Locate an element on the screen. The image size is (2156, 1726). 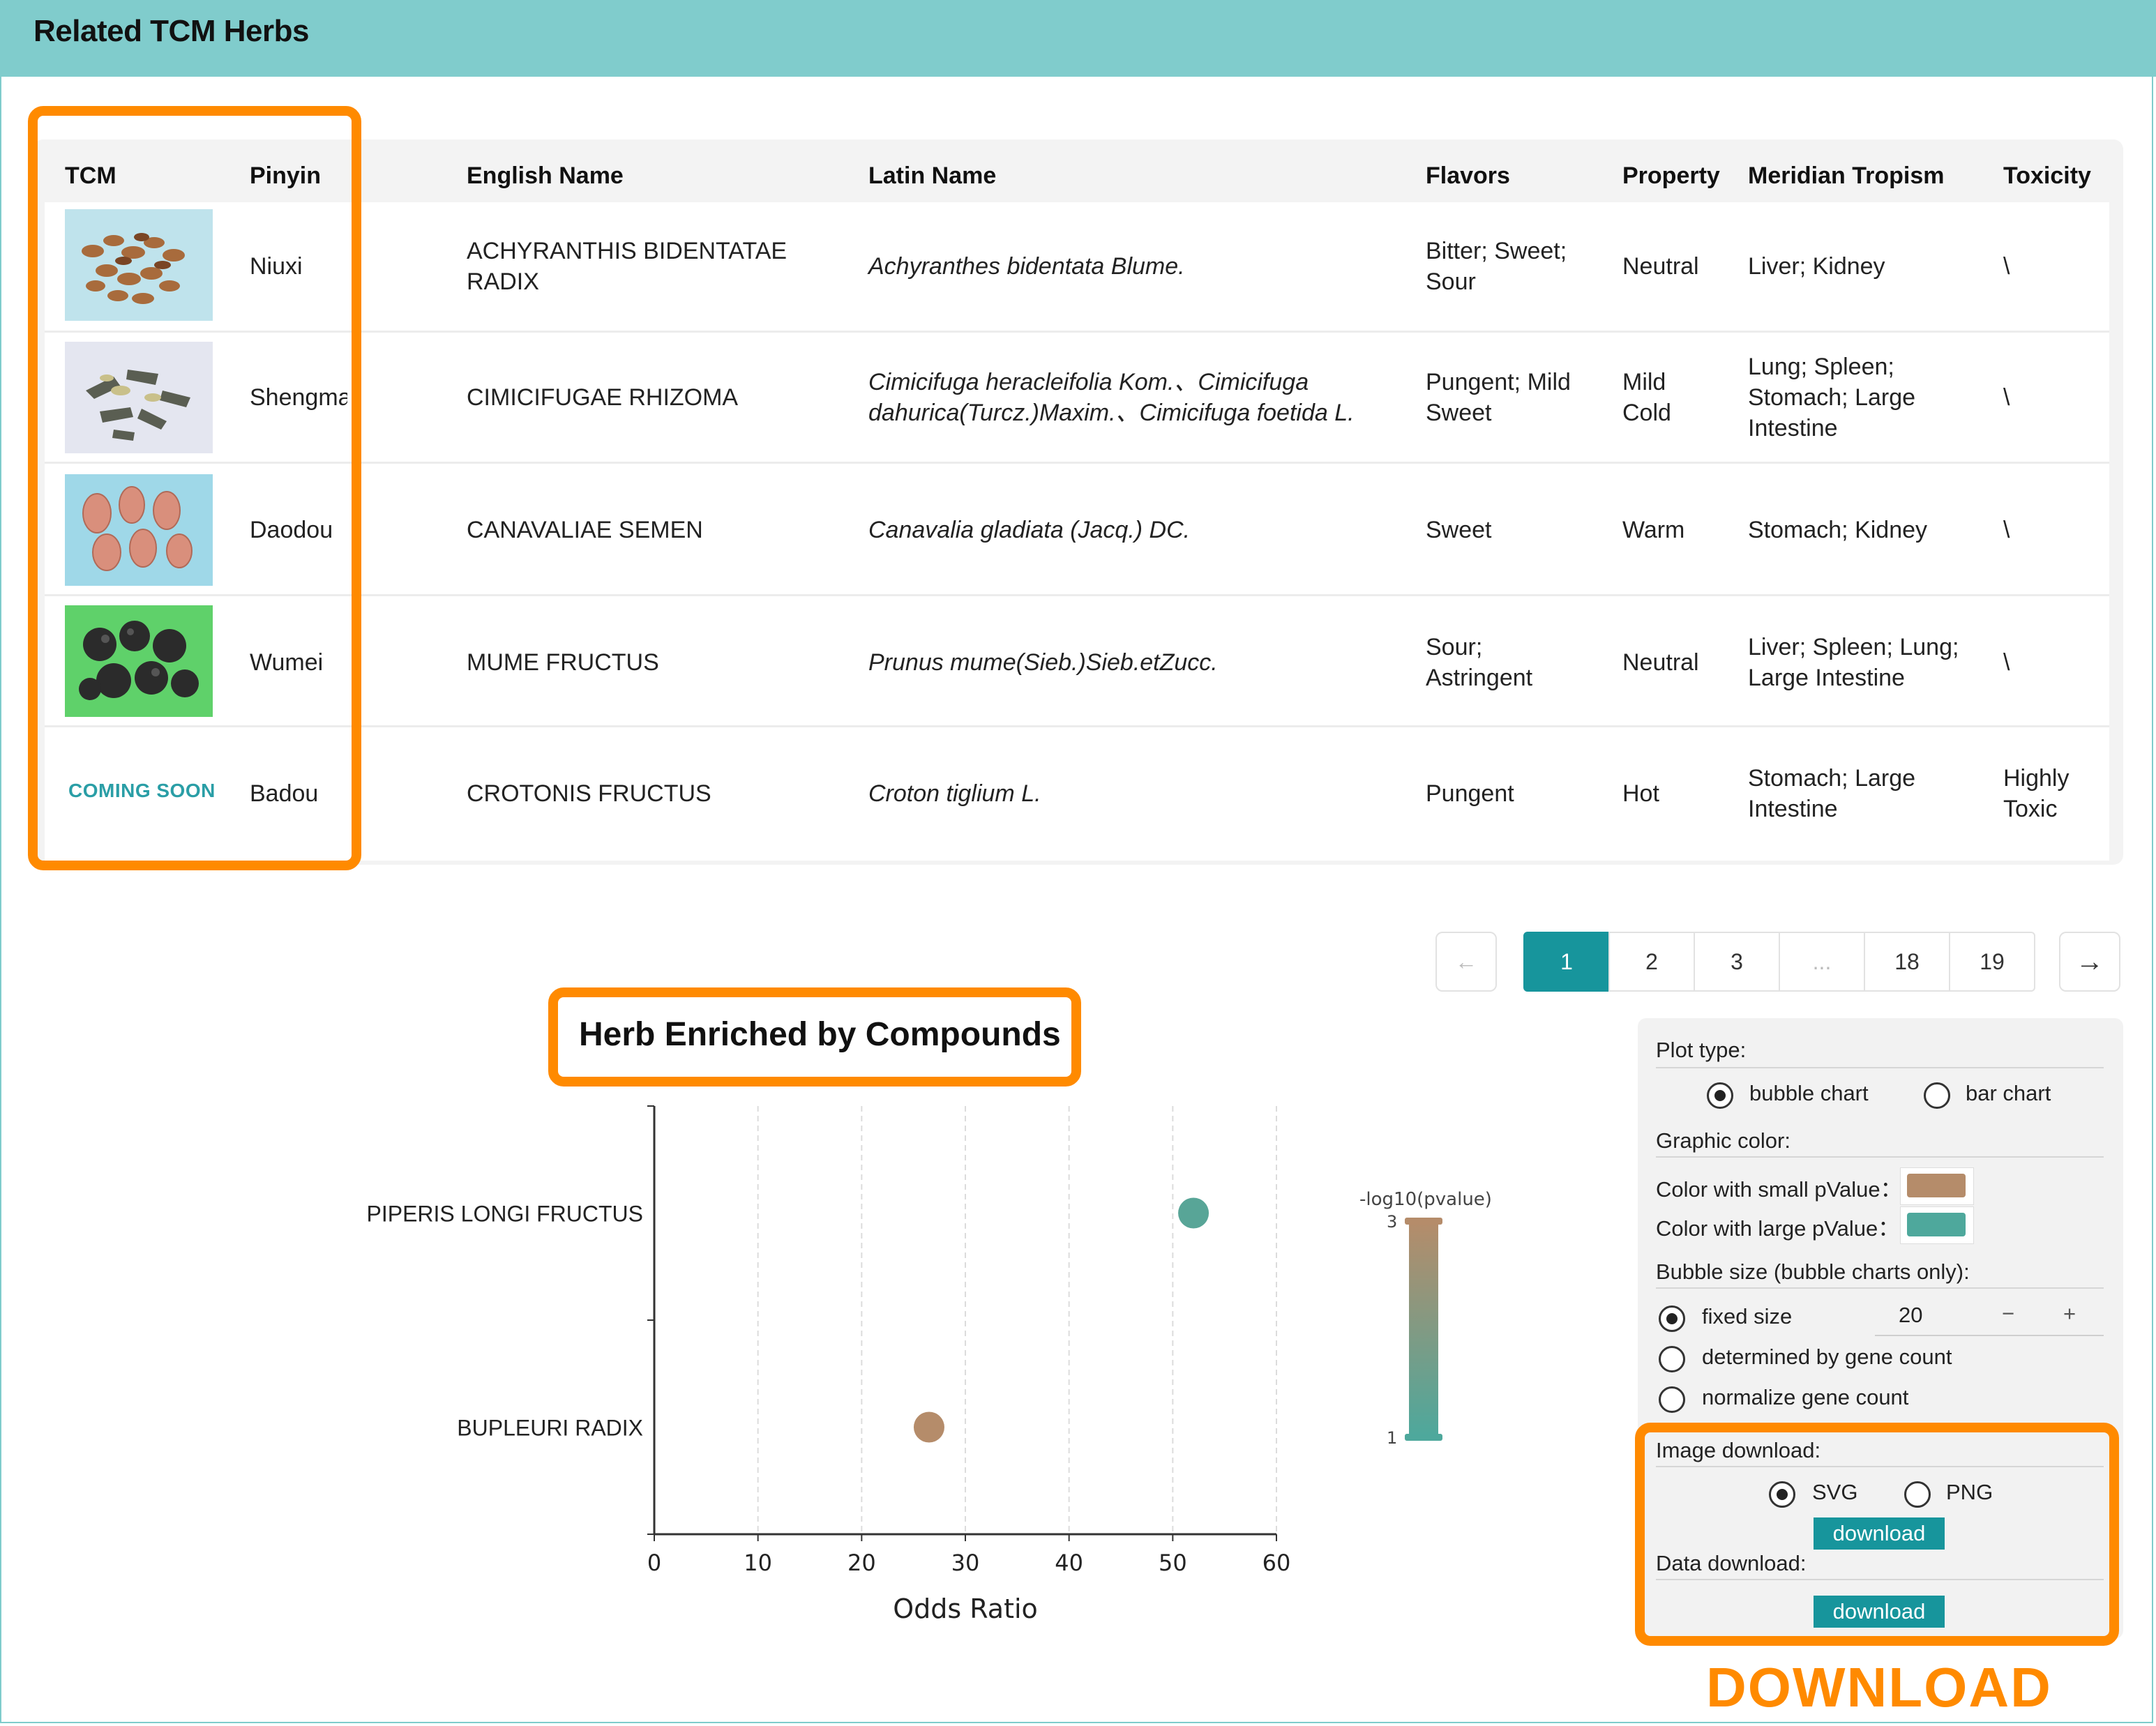
column-header-meridian-tropism: Meridian Tropism is located at coordinates (1846, 176).